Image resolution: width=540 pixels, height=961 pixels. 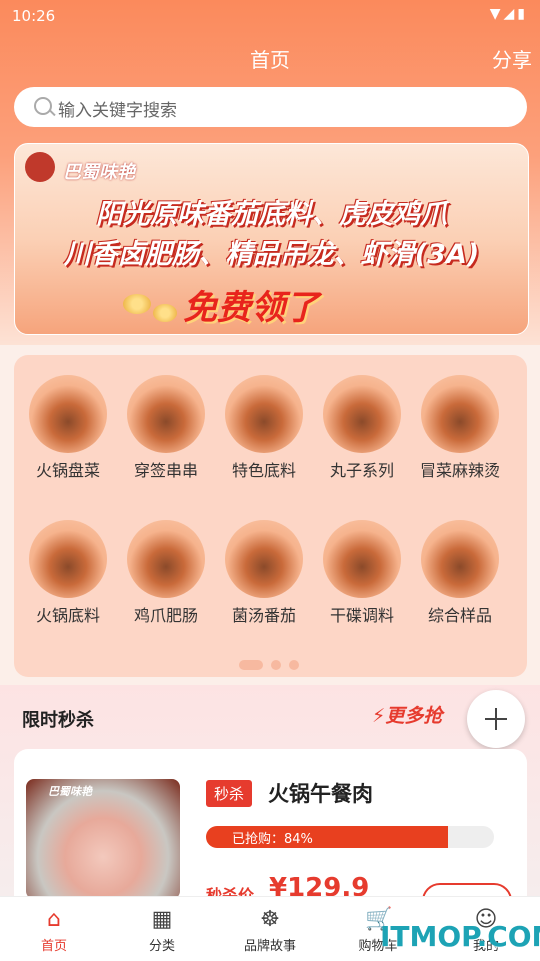 I want to click on category-label: 干碟调料, so click(x=361, y=615).